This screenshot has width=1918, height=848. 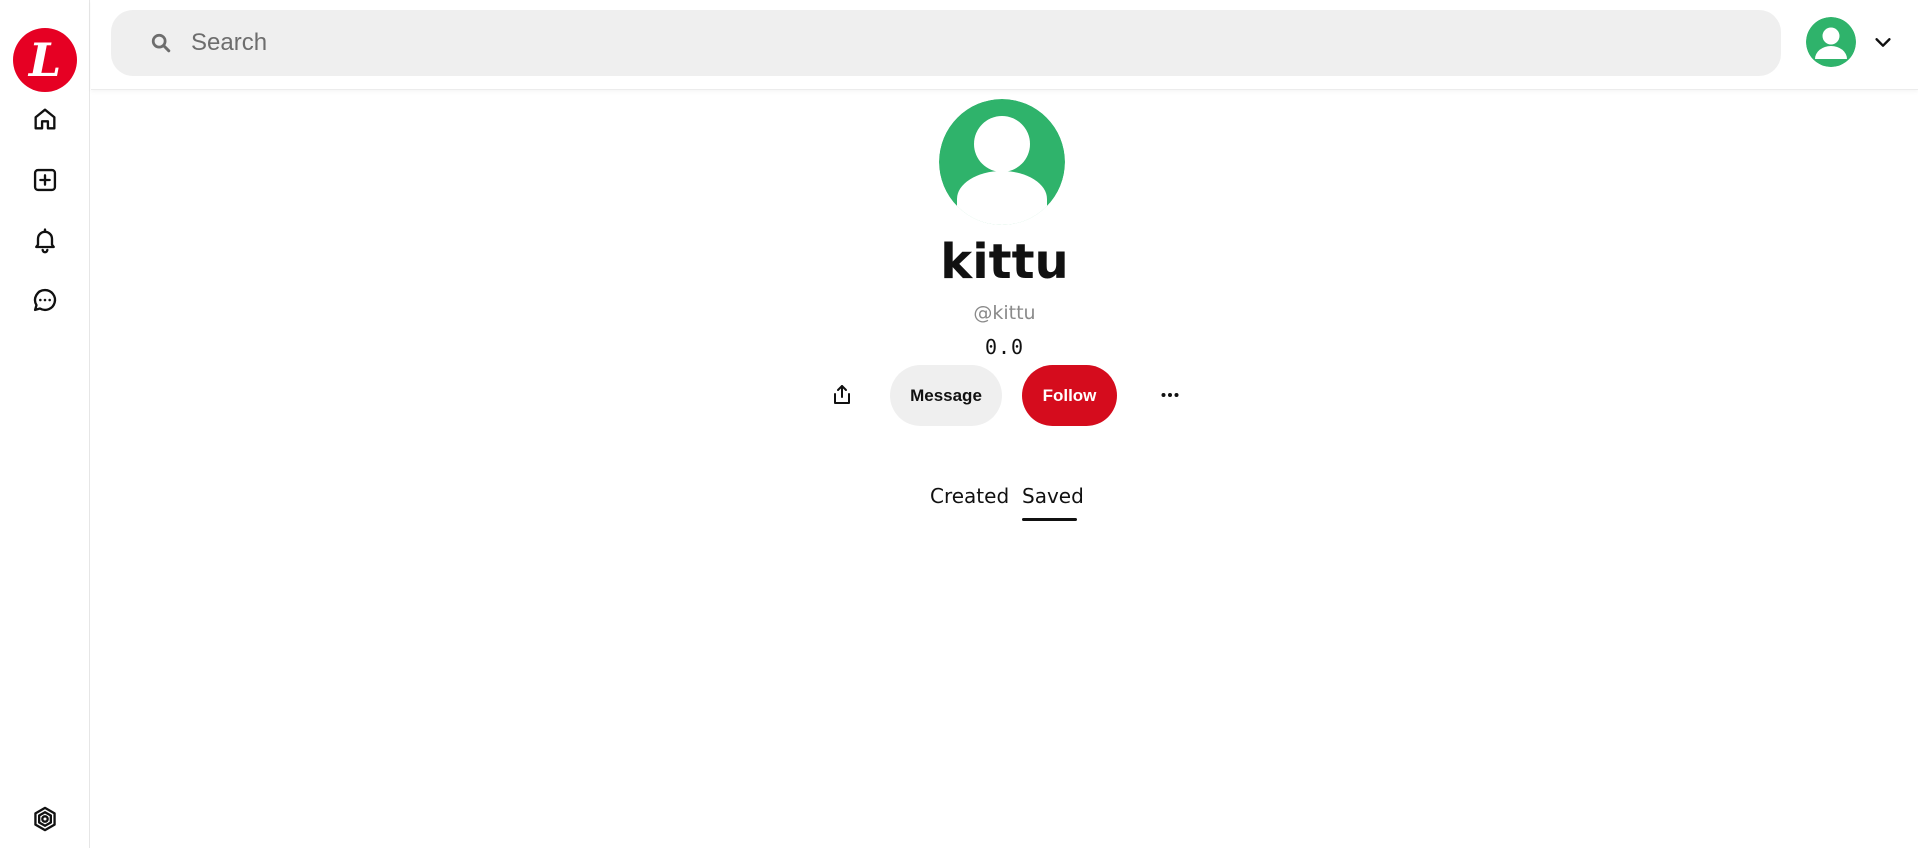 I want to click on top-header, so click(x=1004, y=45).